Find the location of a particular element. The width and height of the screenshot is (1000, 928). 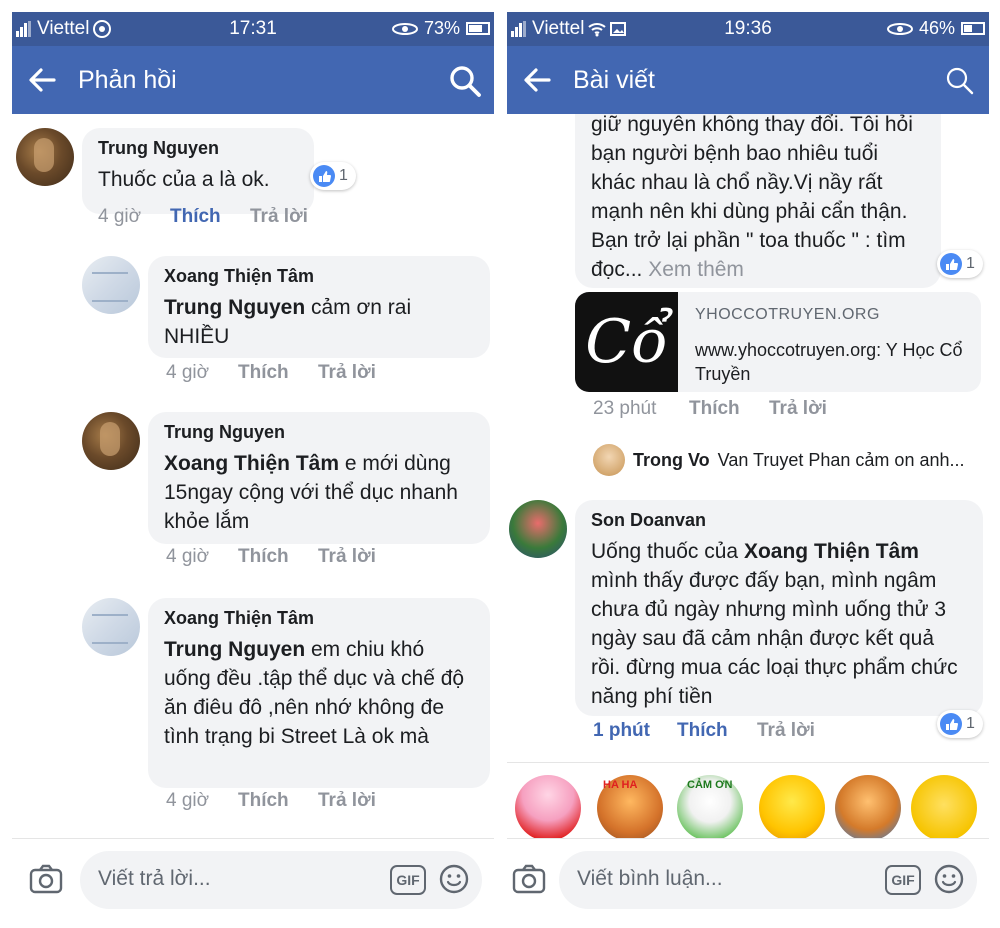

reply-composer: Viết trả lời... GIF is located at coordinates (253, 883).